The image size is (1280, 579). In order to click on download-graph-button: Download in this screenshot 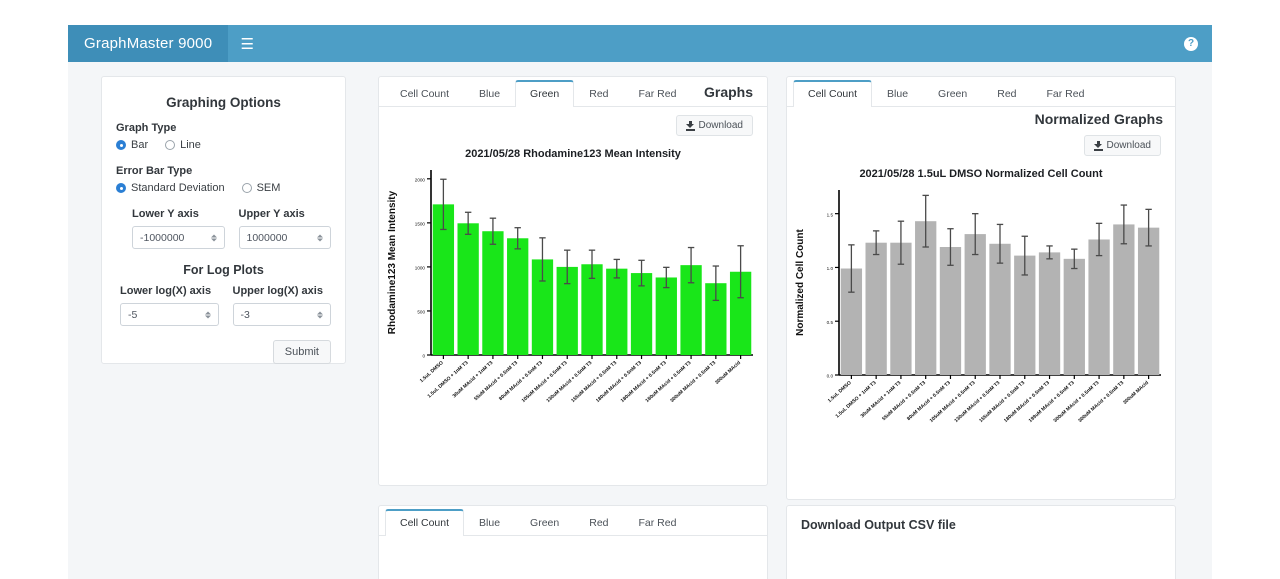, I will do `click(714, 125)`.